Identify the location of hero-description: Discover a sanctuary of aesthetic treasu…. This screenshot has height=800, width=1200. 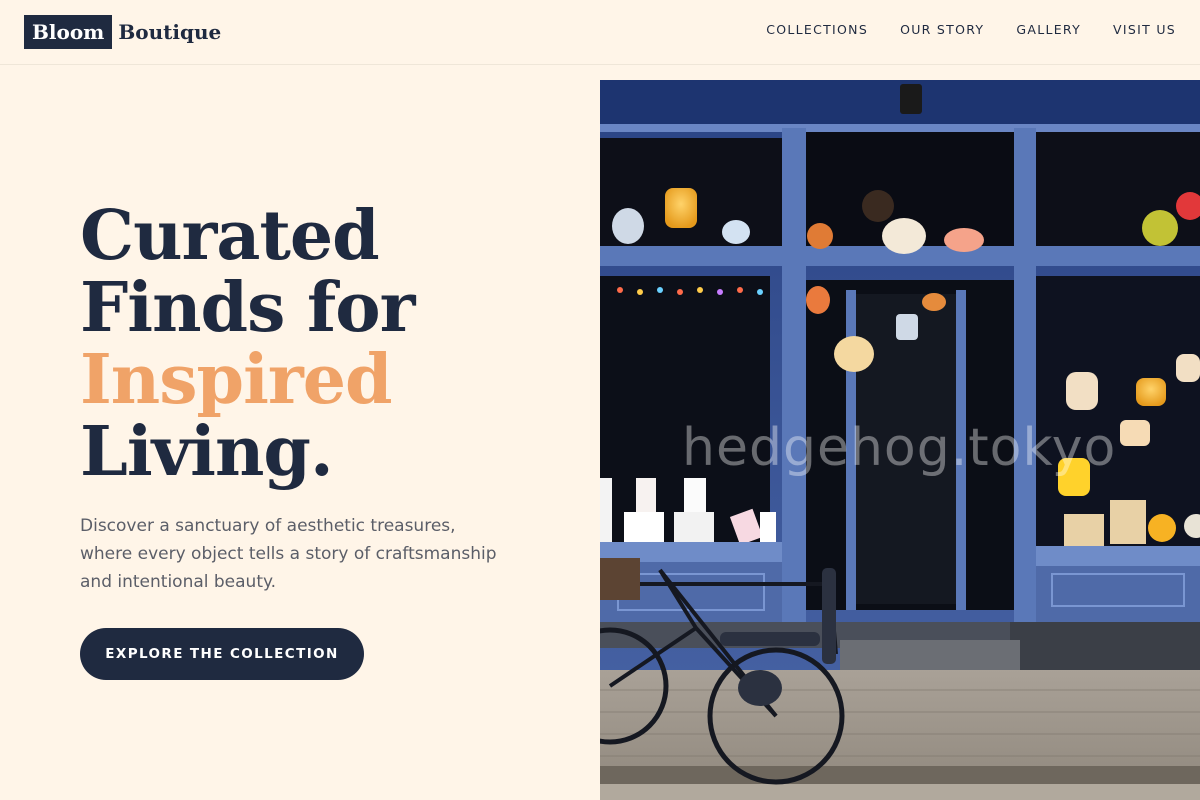
(288, 554).